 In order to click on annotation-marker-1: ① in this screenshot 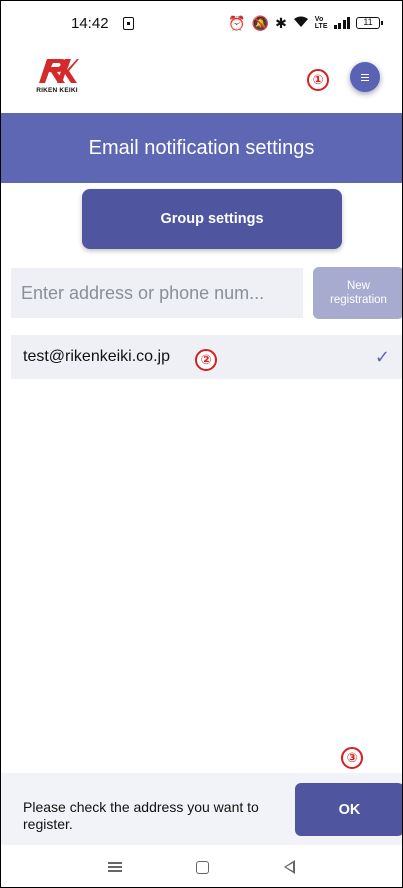, I will do `click(318, 80)`.